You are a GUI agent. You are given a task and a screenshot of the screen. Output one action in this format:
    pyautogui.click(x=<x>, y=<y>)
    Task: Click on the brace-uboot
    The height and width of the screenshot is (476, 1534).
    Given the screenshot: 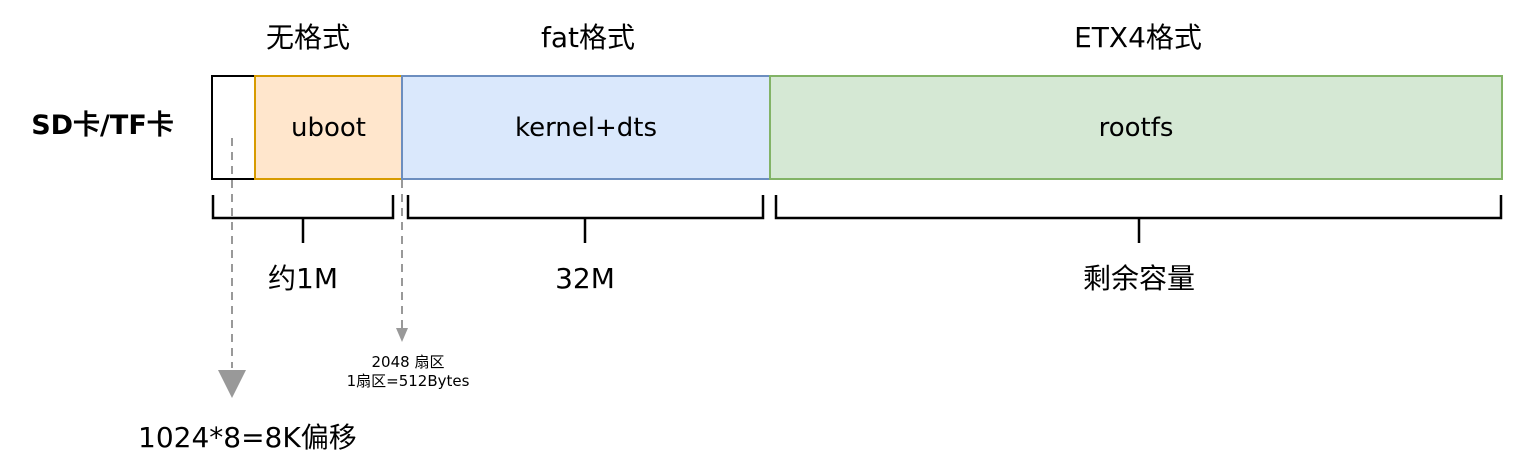 What is the action you would take?
    pyautogui.click(x=303, y=219)
    